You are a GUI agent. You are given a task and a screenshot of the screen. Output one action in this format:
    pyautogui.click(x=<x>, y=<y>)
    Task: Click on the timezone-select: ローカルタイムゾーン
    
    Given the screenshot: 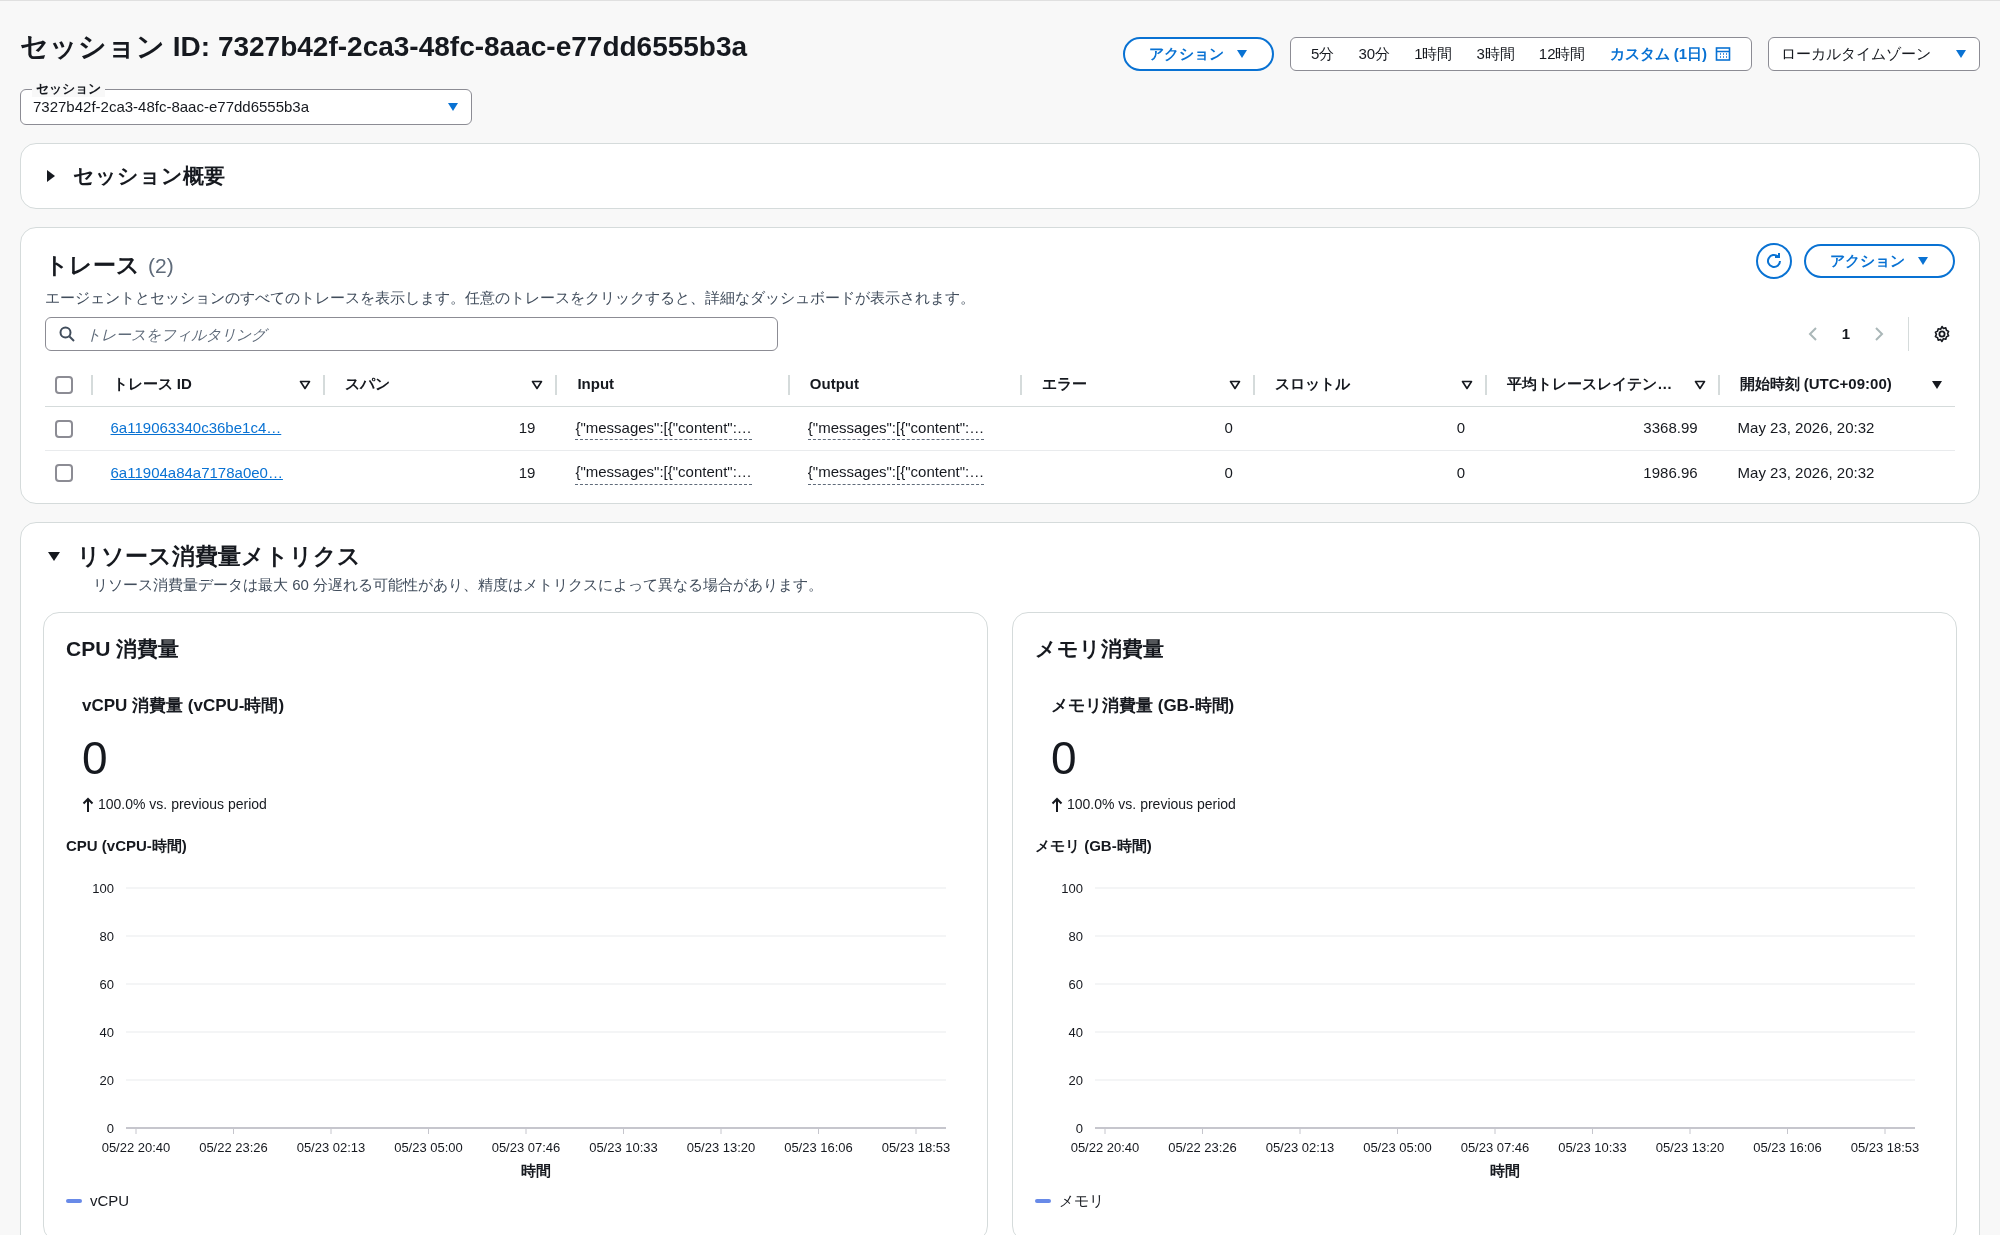 What is the action you would take?
    pyautogui.click(x=1874, y=54)
    